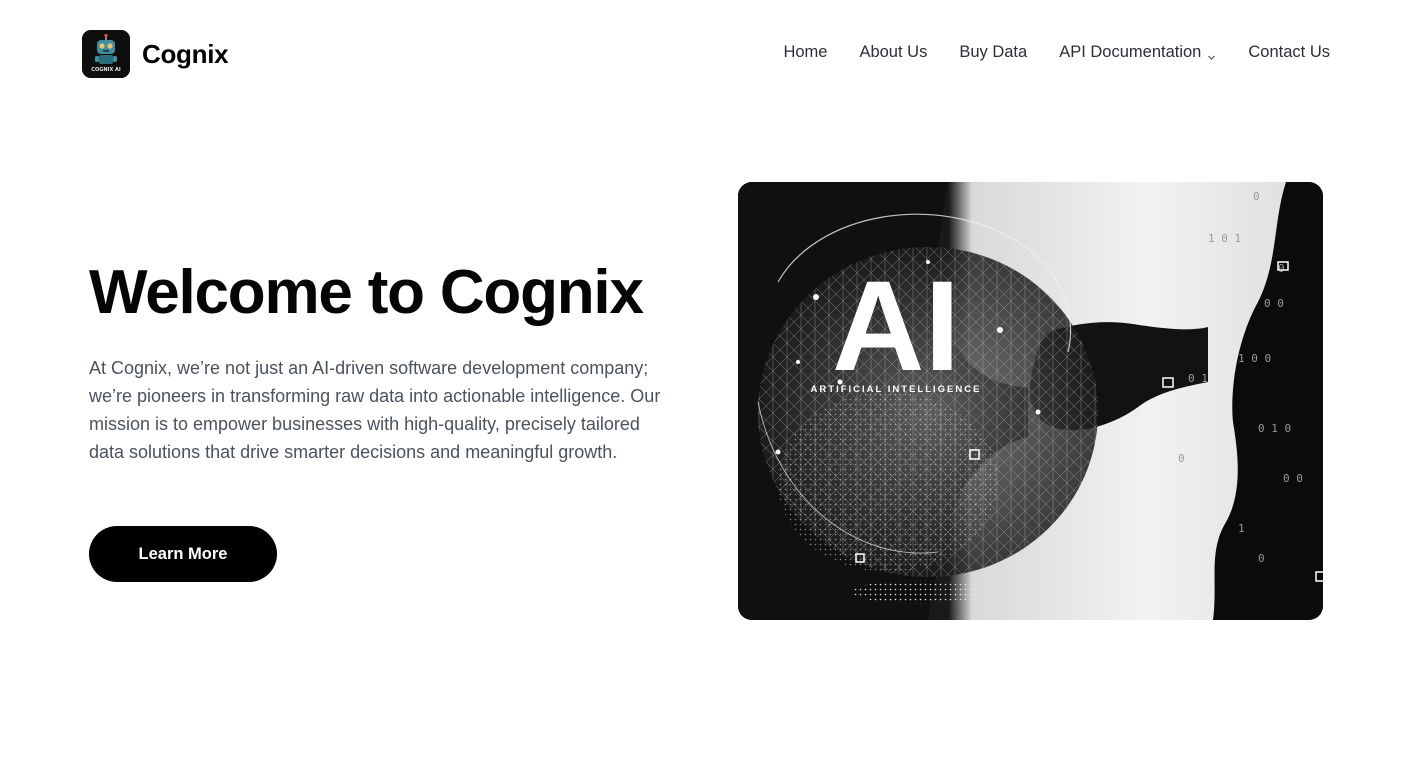 Image resolution: width=1412 pixels, height=768 pixels. I want to click on svg-text: 0 1, so click(1198, 378).